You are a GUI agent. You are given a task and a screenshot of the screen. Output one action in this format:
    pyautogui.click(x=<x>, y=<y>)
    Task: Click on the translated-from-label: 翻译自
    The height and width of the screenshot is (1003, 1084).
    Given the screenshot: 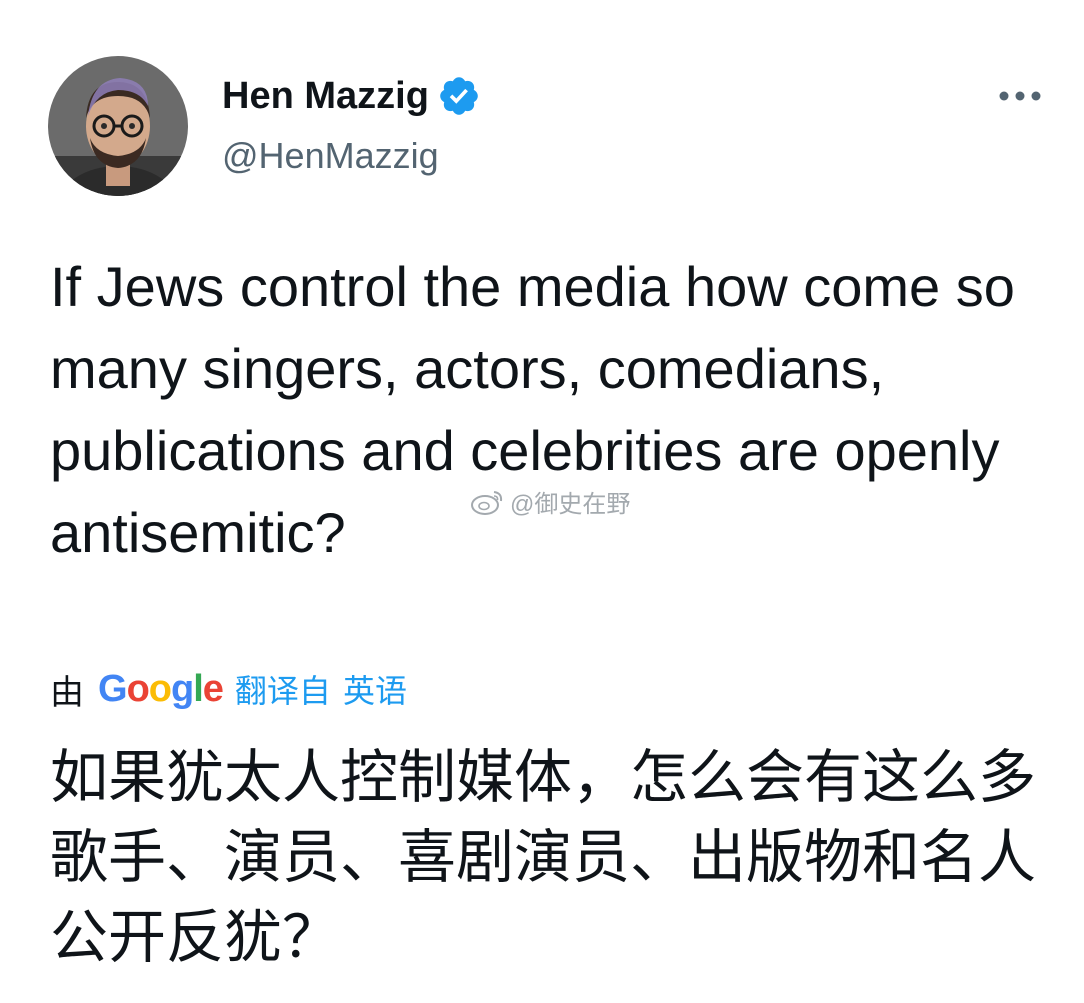 What is the action you would take?
    pyautogui.click(x=282, y=691)
    